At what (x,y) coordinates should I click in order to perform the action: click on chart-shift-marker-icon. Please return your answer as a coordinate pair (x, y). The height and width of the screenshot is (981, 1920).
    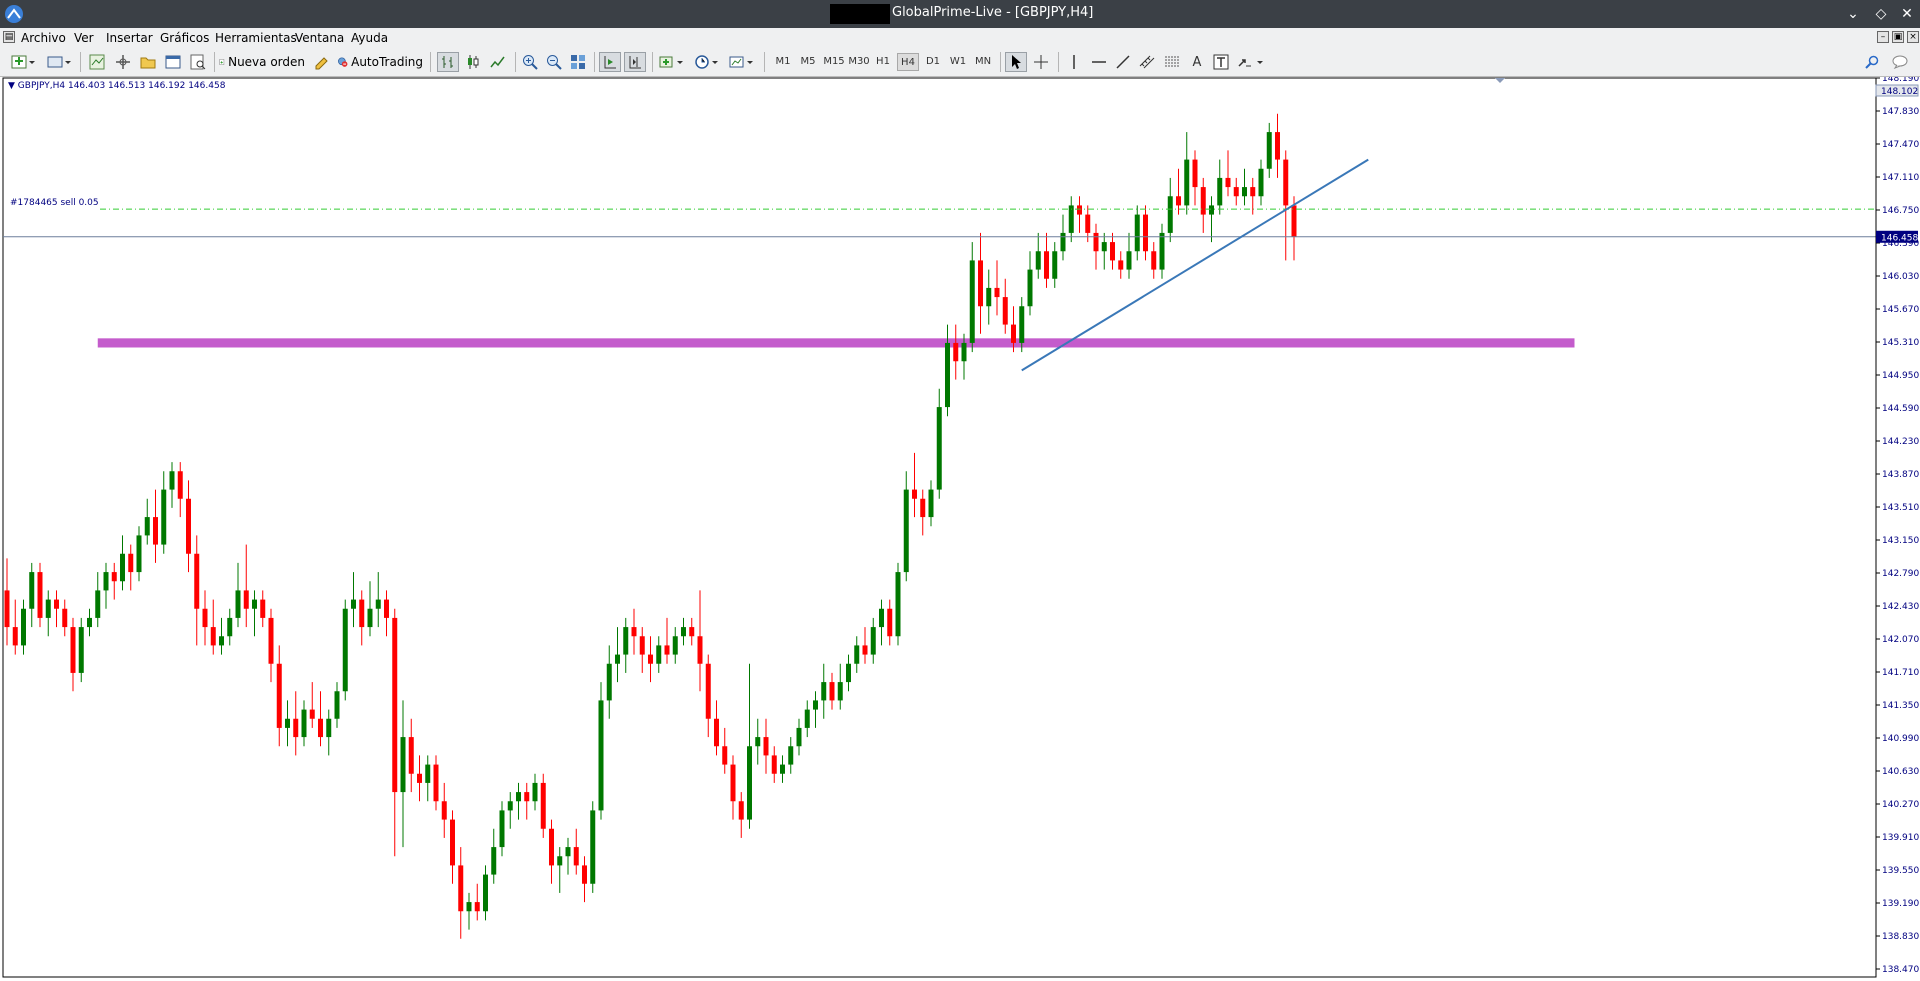
    Looking at the image, I should click on (1500, 80).